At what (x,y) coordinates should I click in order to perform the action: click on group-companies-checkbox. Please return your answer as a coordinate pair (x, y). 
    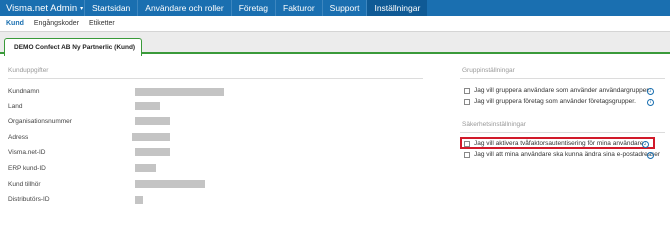
    Looking at the image, I should click on (467, 101).